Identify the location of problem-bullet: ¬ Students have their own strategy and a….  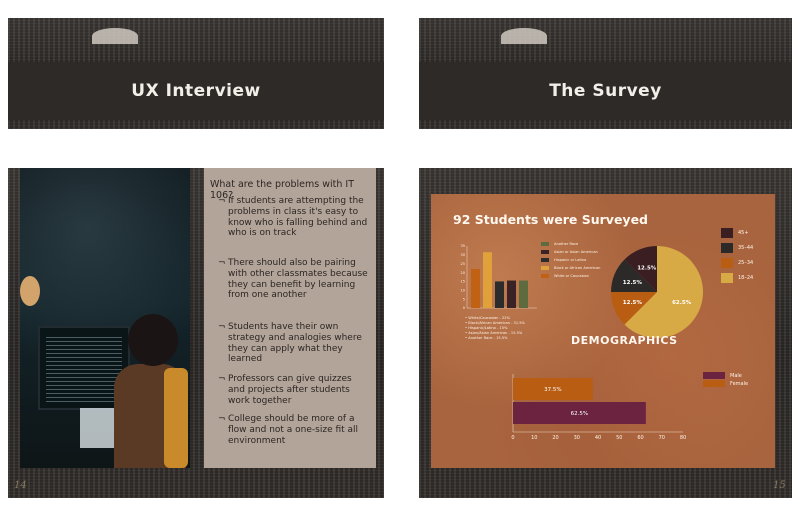
(290, 343).